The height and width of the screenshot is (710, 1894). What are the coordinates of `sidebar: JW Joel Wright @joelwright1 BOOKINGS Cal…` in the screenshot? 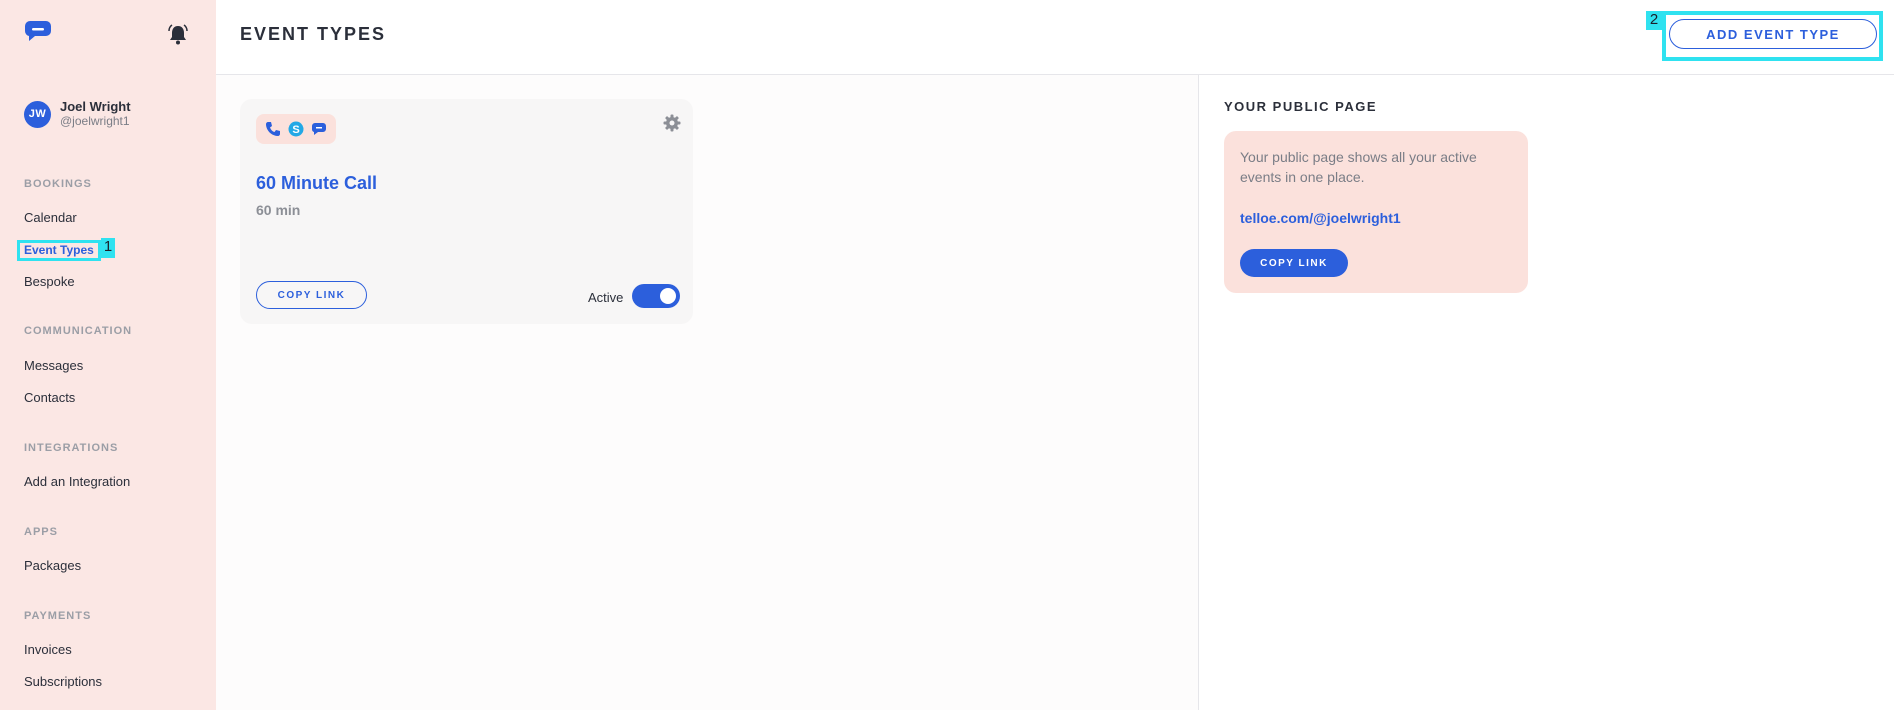 It's located at (108, 355).